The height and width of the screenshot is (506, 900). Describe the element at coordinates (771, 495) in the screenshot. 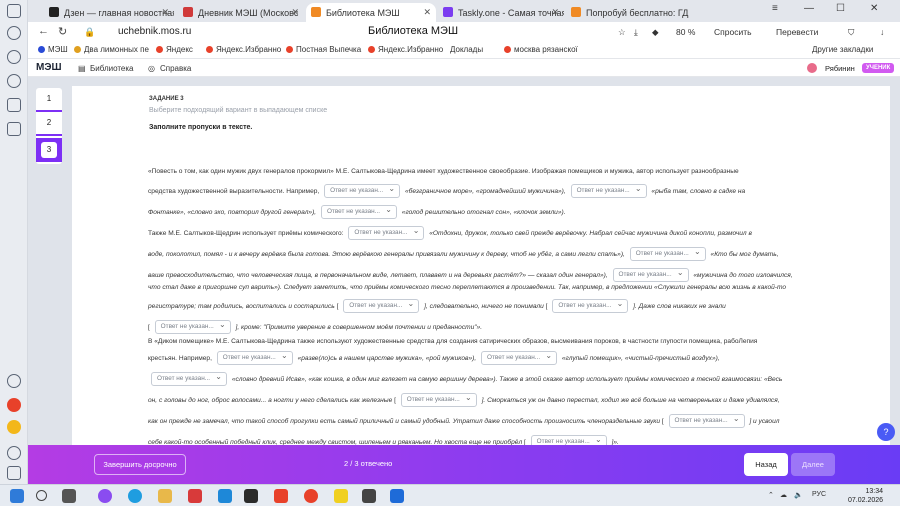

I see `tray-up-icon: ⌃` at that location.